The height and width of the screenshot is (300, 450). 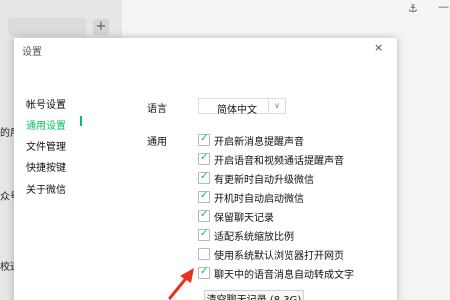 What do you see at coordinates (237, 110) in the screenshot?
I see `language-value: 简体中文` at bounding box center [237, 110].